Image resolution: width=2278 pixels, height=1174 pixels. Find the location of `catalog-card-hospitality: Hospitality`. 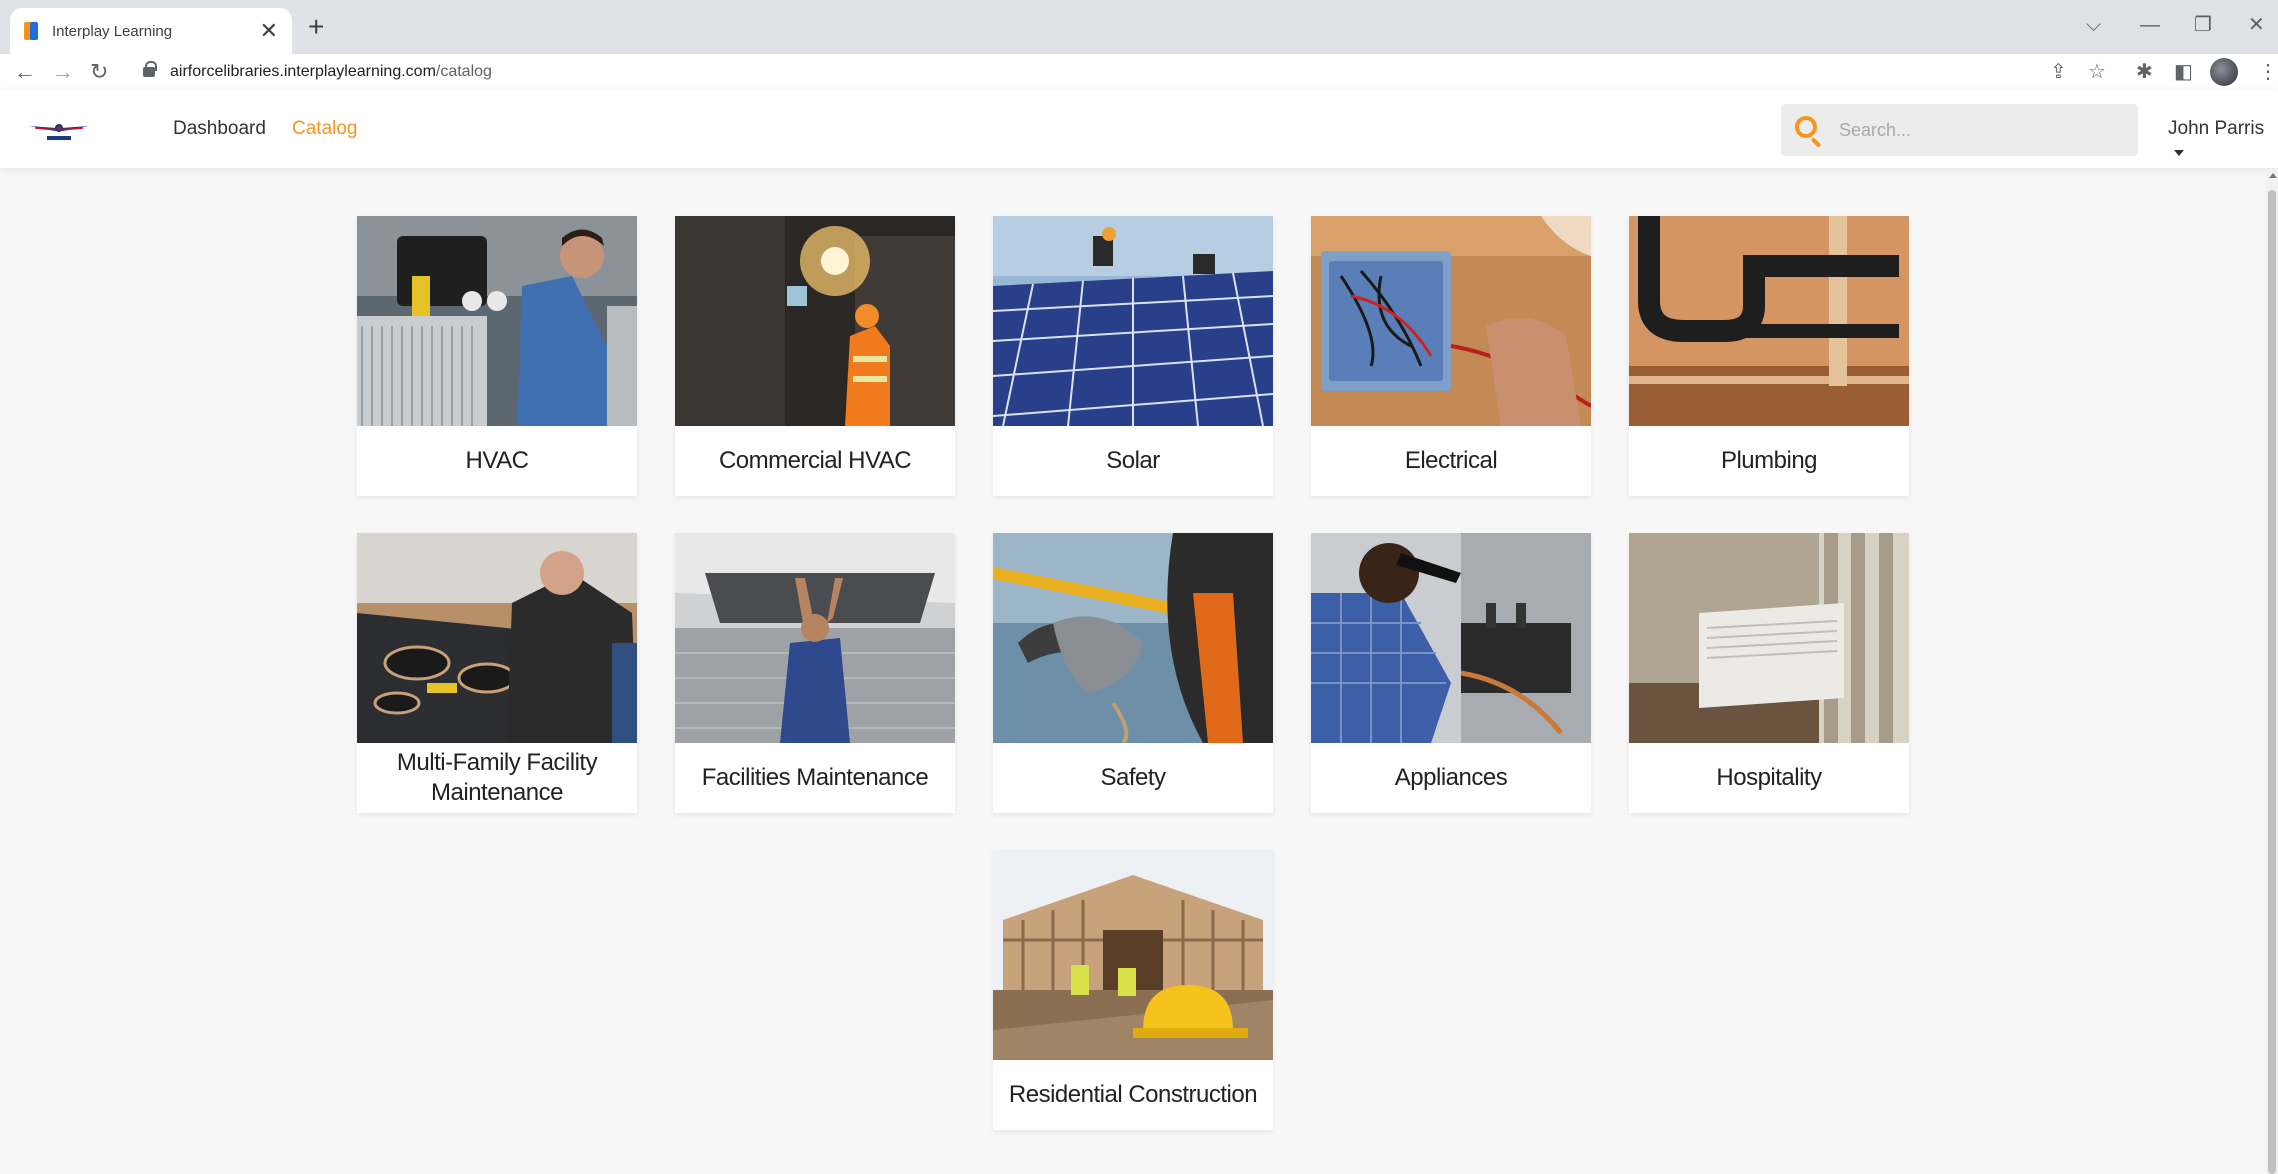

catalog-card-hospitality: Hospitality is located at coordinates (1769, 673).